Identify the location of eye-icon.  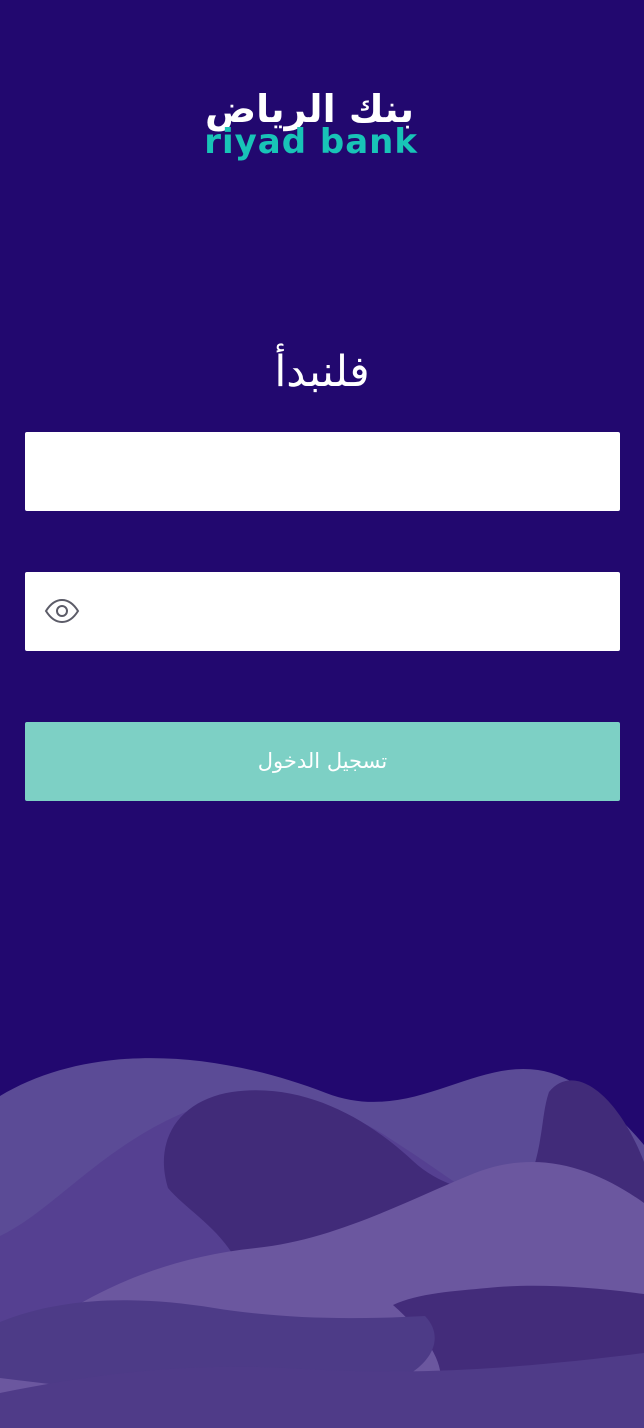
(62, 611).